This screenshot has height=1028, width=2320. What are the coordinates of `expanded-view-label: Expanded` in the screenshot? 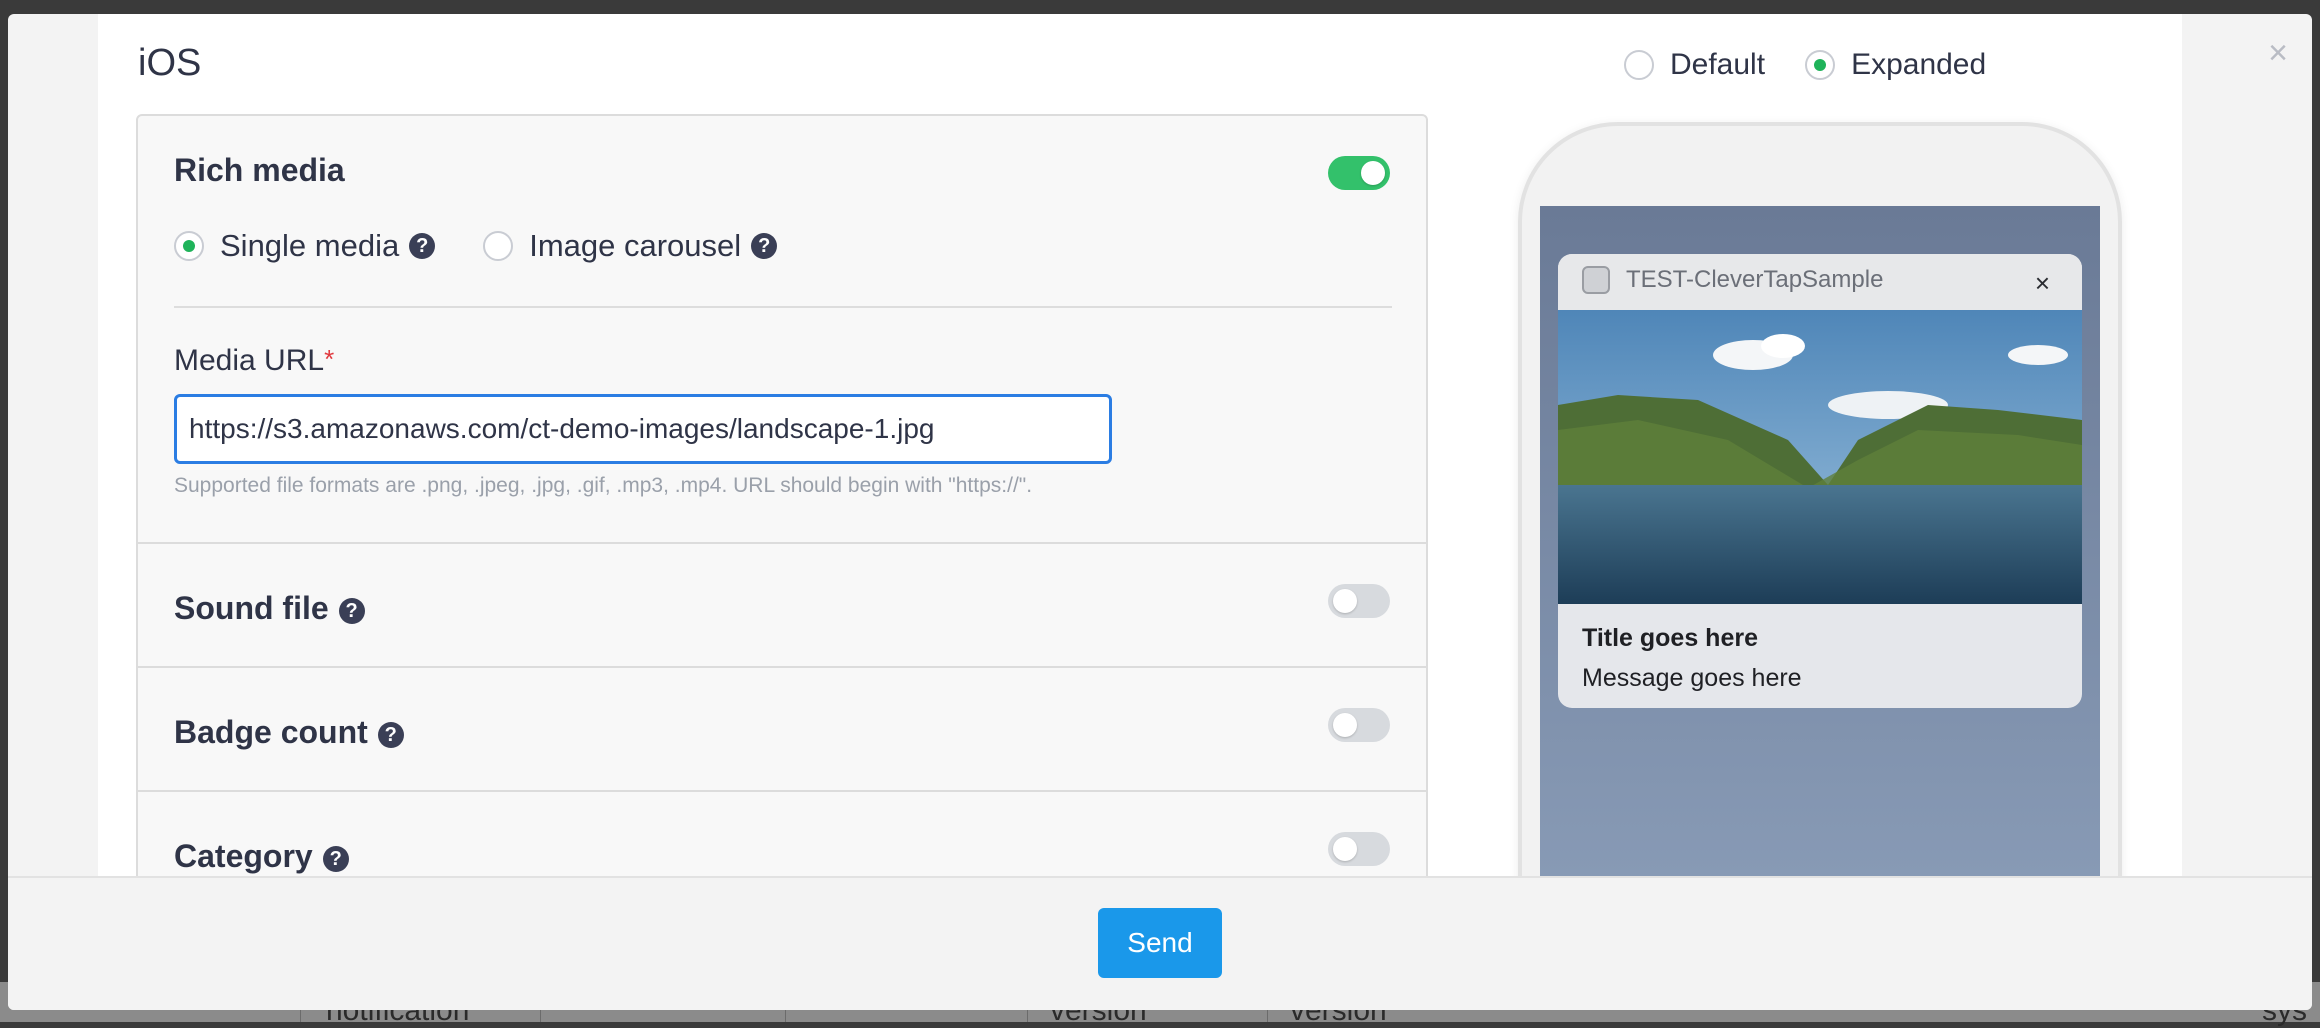 It's located at (1918, 65).